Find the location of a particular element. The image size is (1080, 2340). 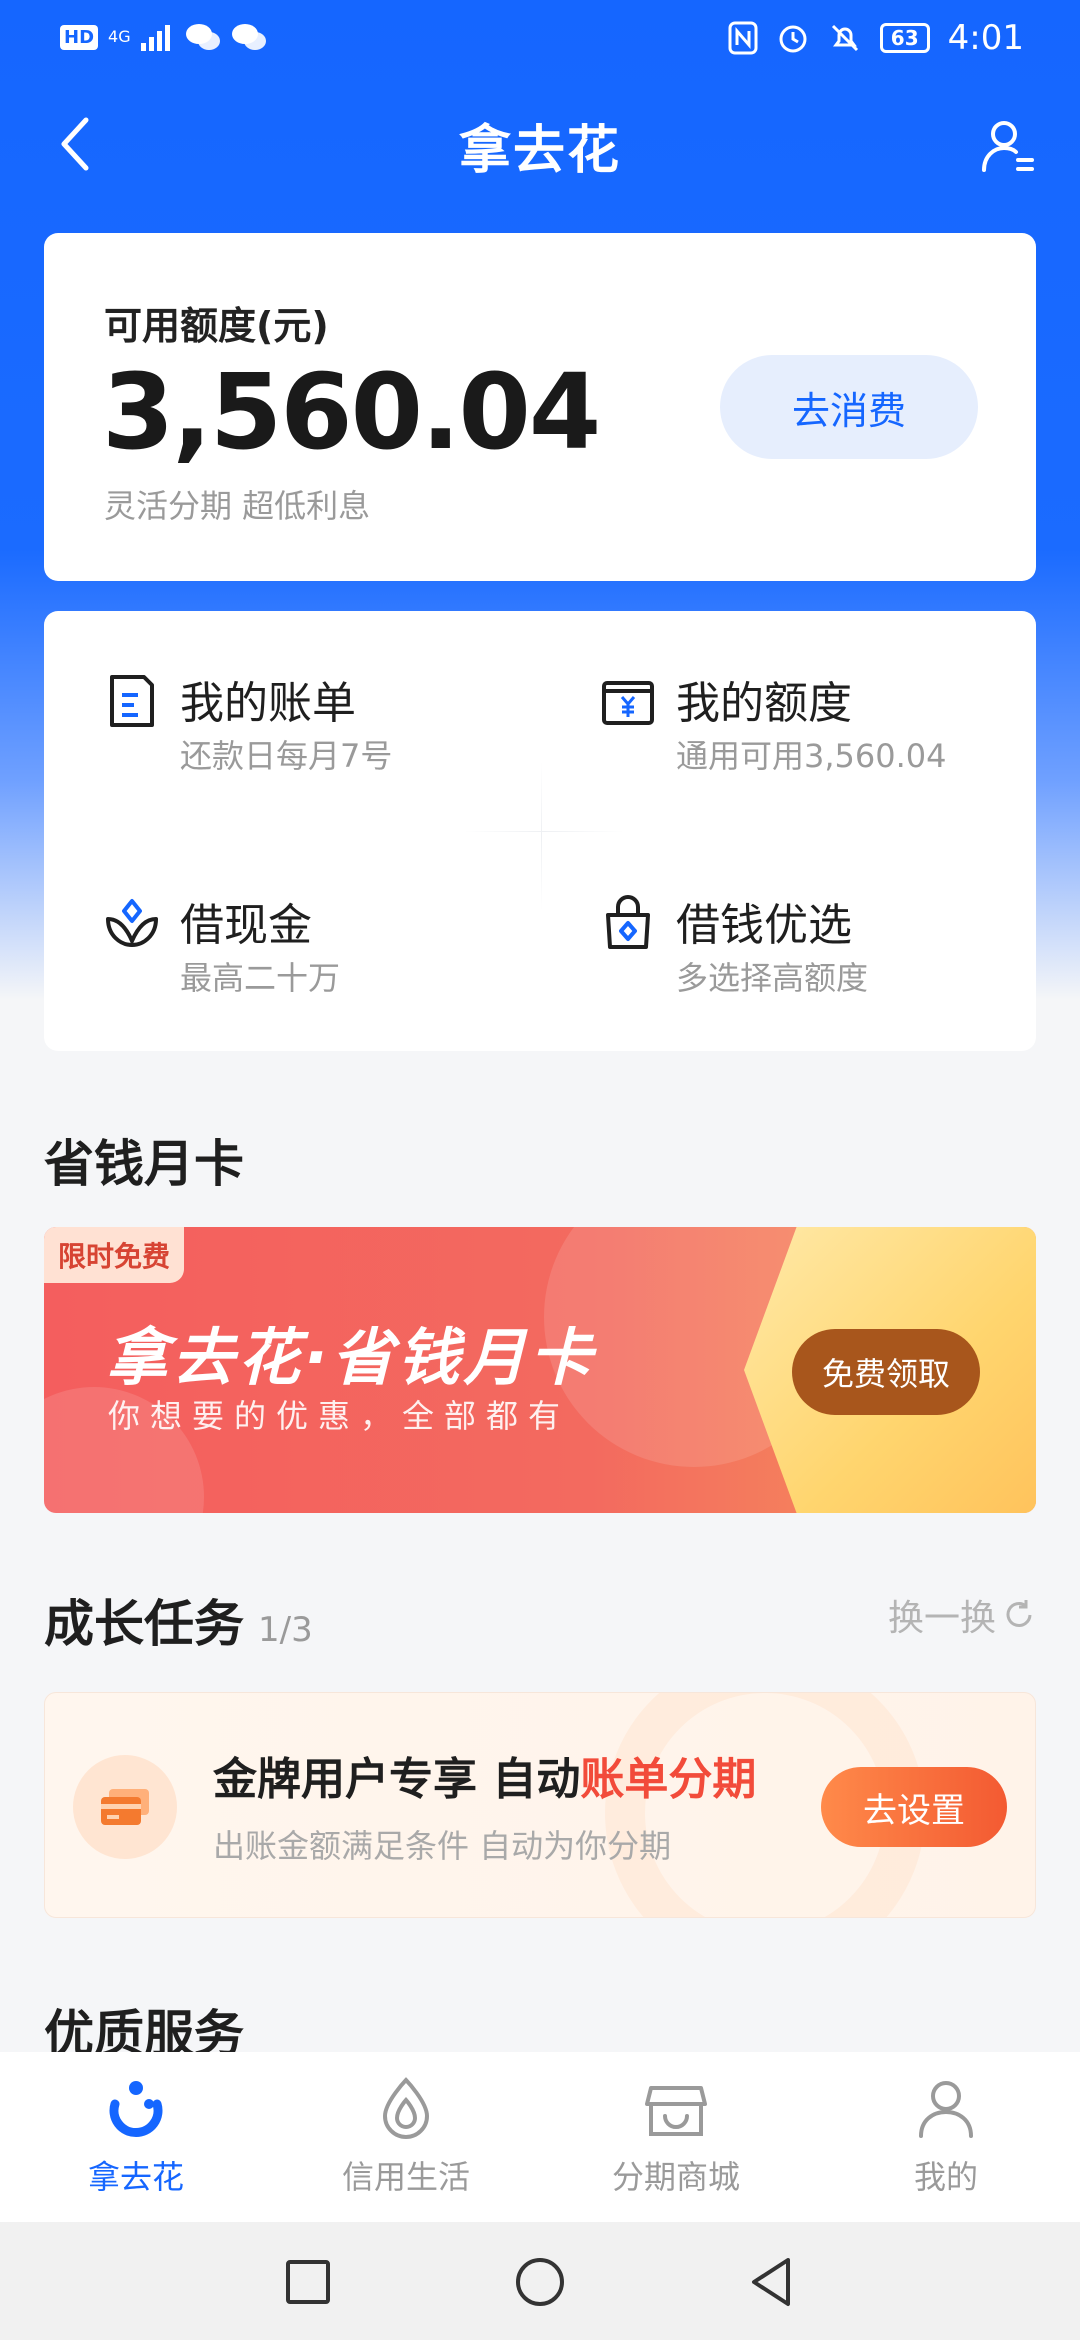

signal-icon is located at coordinates (155, 38).